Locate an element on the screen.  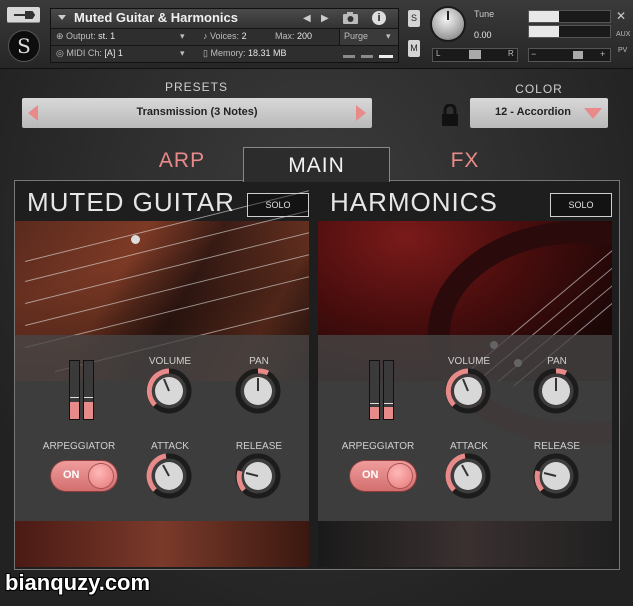
max-voices-field: Max: 200 is located at coordinates (293, 36).